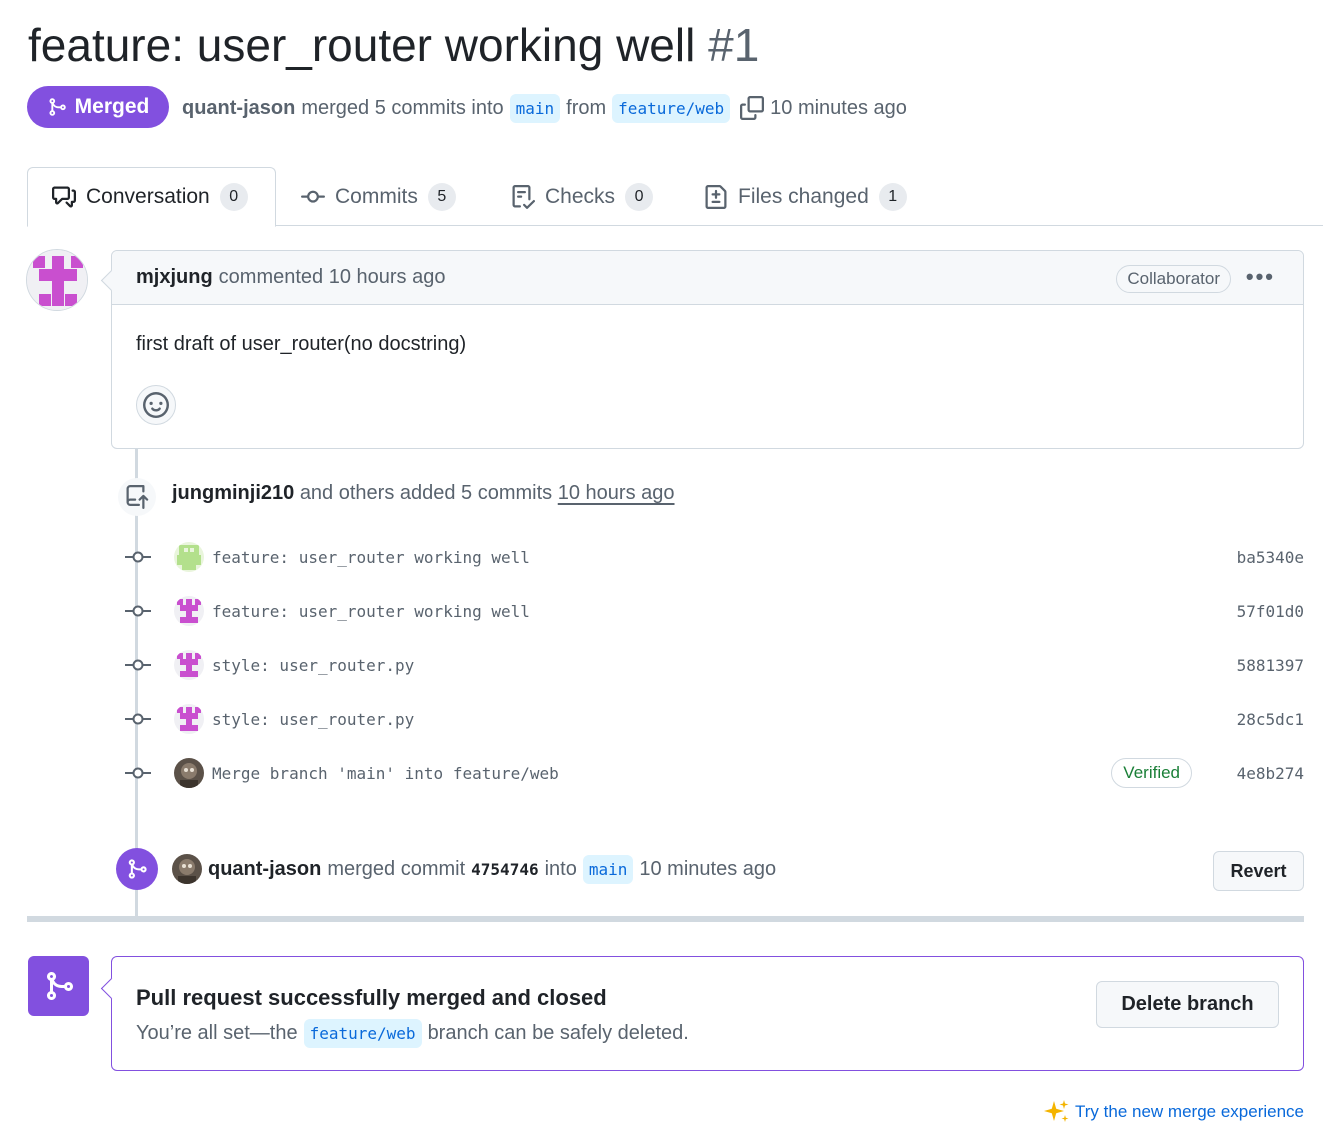 Image resolution: width=1323 pixels, height=1142 pixels. I want to click on merge-time: 10 minutes ago, so click(838, 107).